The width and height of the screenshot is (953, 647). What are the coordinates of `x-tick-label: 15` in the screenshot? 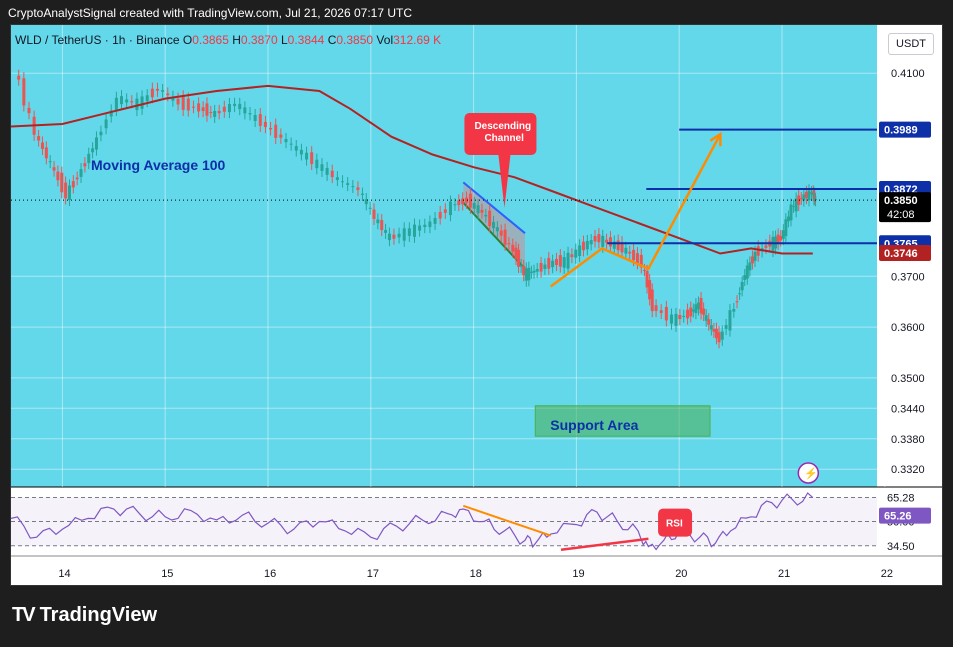 It's located at (167, 574).